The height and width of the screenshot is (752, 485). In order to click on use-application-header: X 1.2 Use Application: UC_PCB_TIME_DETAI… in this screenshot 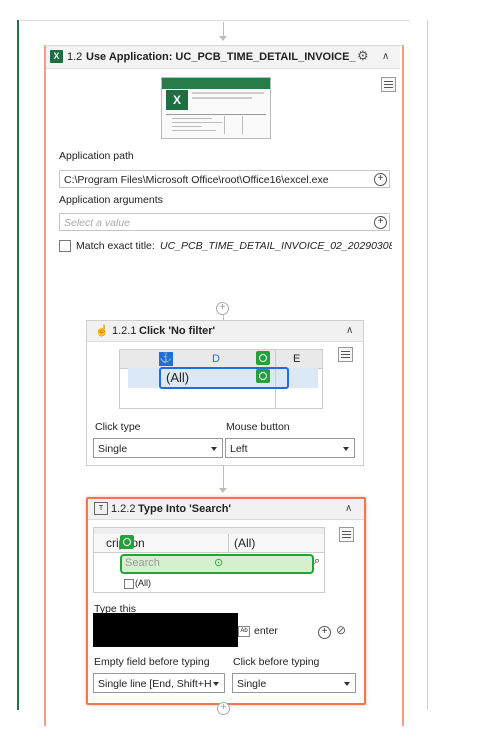, I will do `click(223, 57)`.